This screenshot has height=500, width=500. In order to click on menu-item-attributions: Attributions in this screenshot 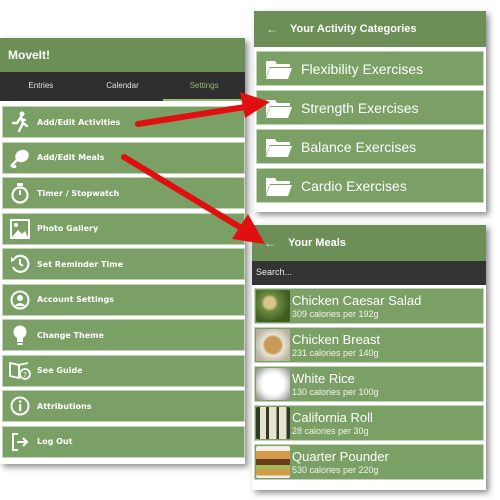, I will do `click(123, 406)`.